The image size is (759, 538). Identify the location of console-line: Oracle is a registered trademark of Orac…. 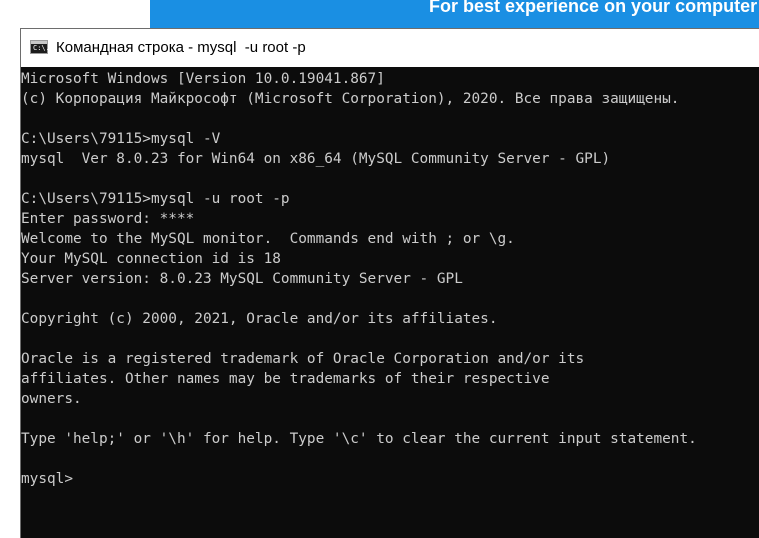
(303, 359).